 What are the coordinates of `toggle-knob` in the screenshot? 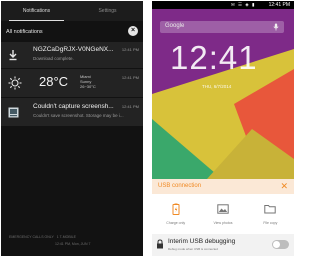 It's located at (276, 244).